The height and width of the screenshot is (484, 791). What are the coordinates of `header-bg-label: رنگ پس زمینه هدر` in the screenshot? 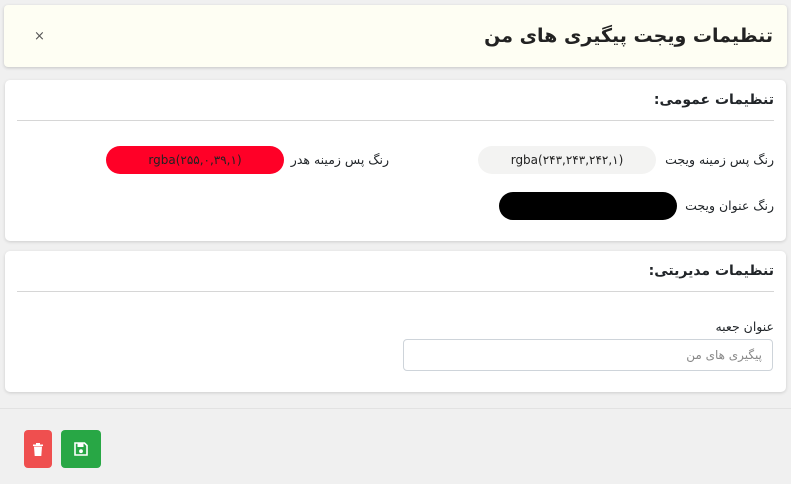 It's located at (339, 159).